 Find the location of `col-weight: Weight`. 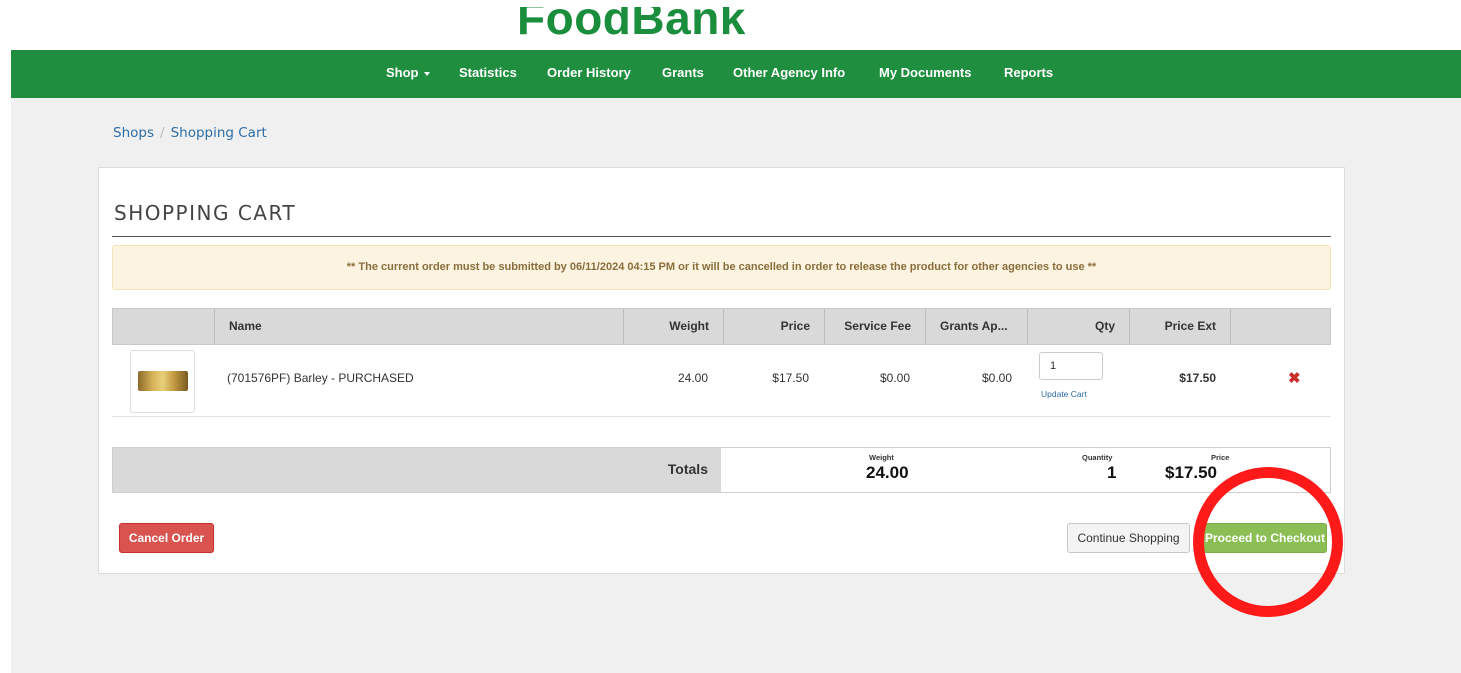

col-weight: Weight is located at coordinates (673, 326).